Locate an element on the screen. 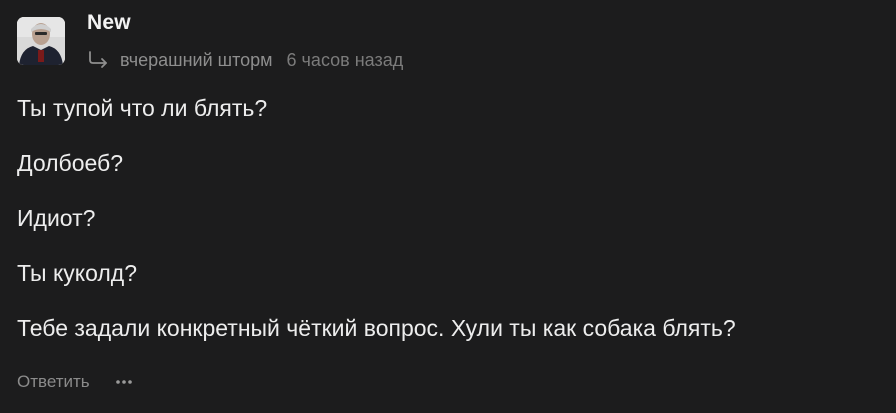 The image size is (896, 413). comment-paragraph: Ты куколд? is located at coordinates (77, 273).